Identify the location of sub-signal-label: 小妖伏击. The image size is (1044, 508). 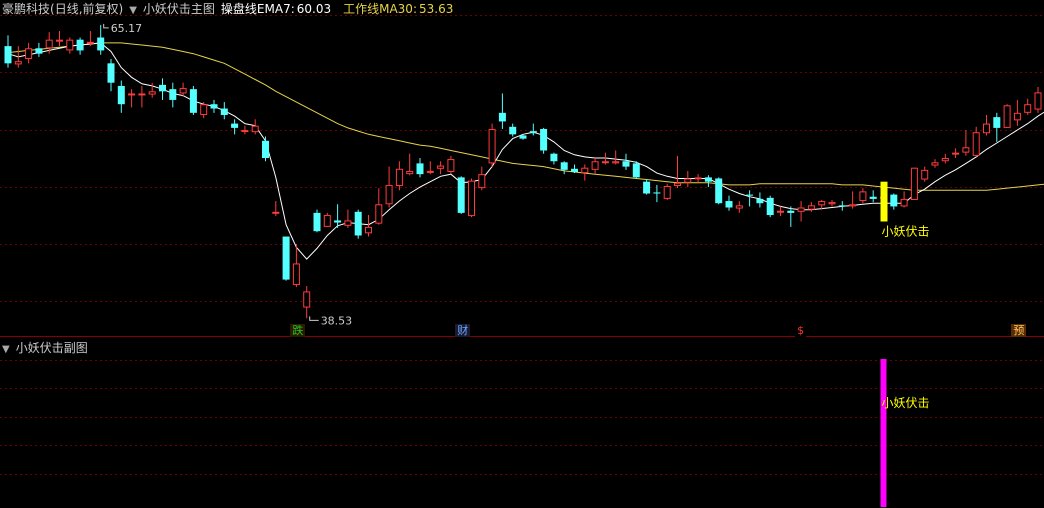
(906, 403).